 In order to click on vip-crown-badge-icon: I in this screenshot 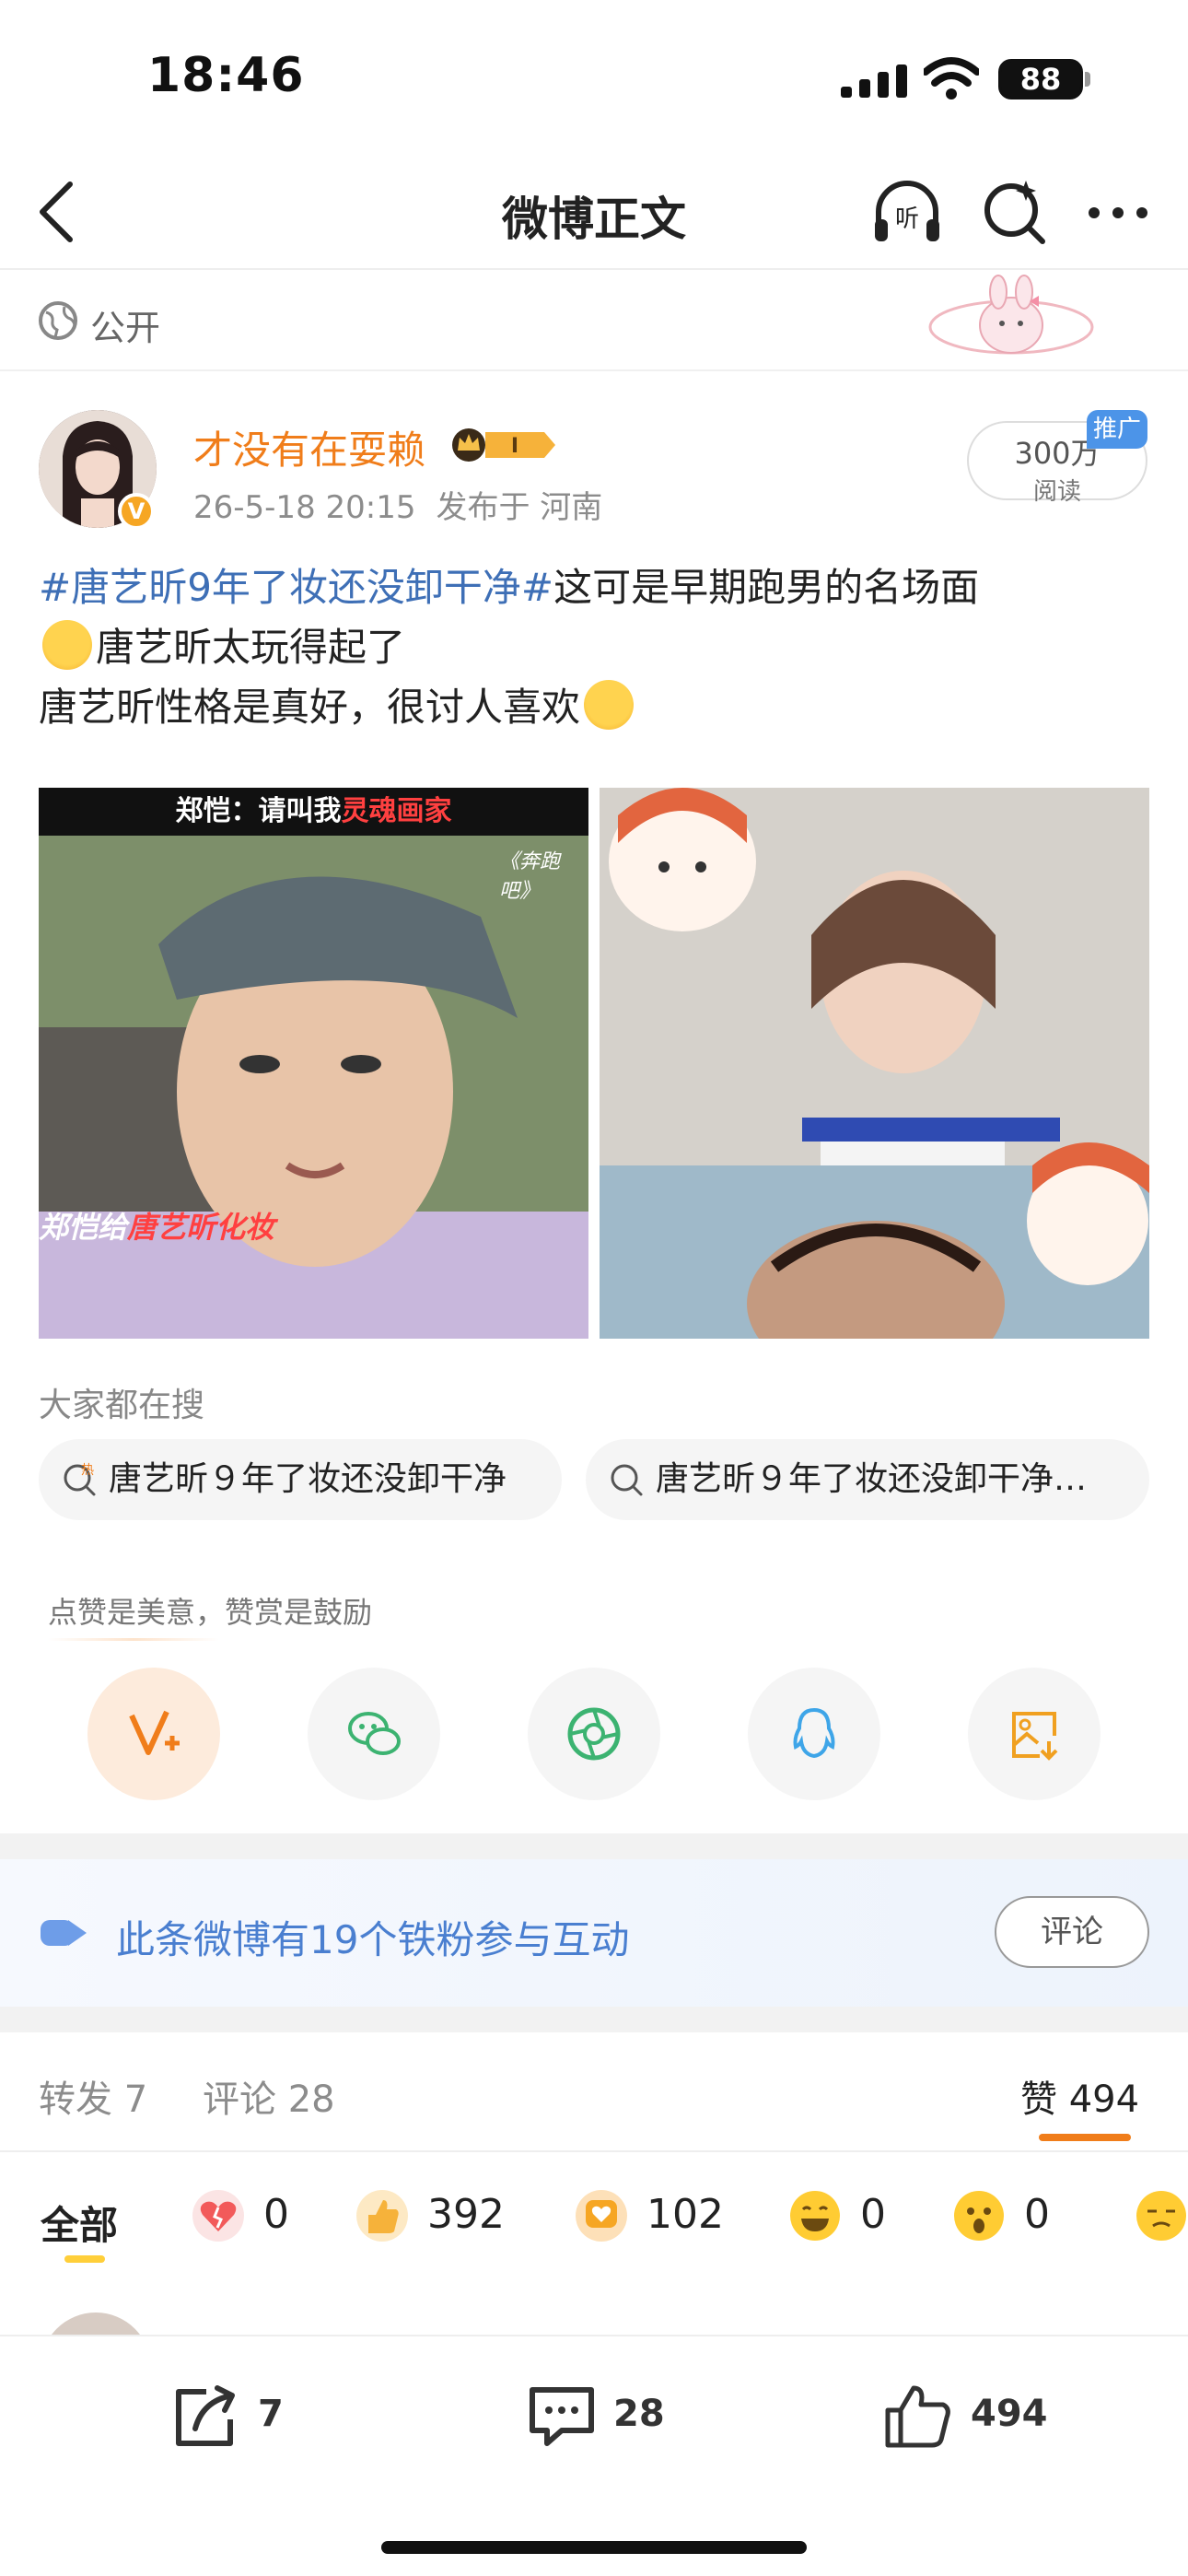, I will do `click(502, 445)`.